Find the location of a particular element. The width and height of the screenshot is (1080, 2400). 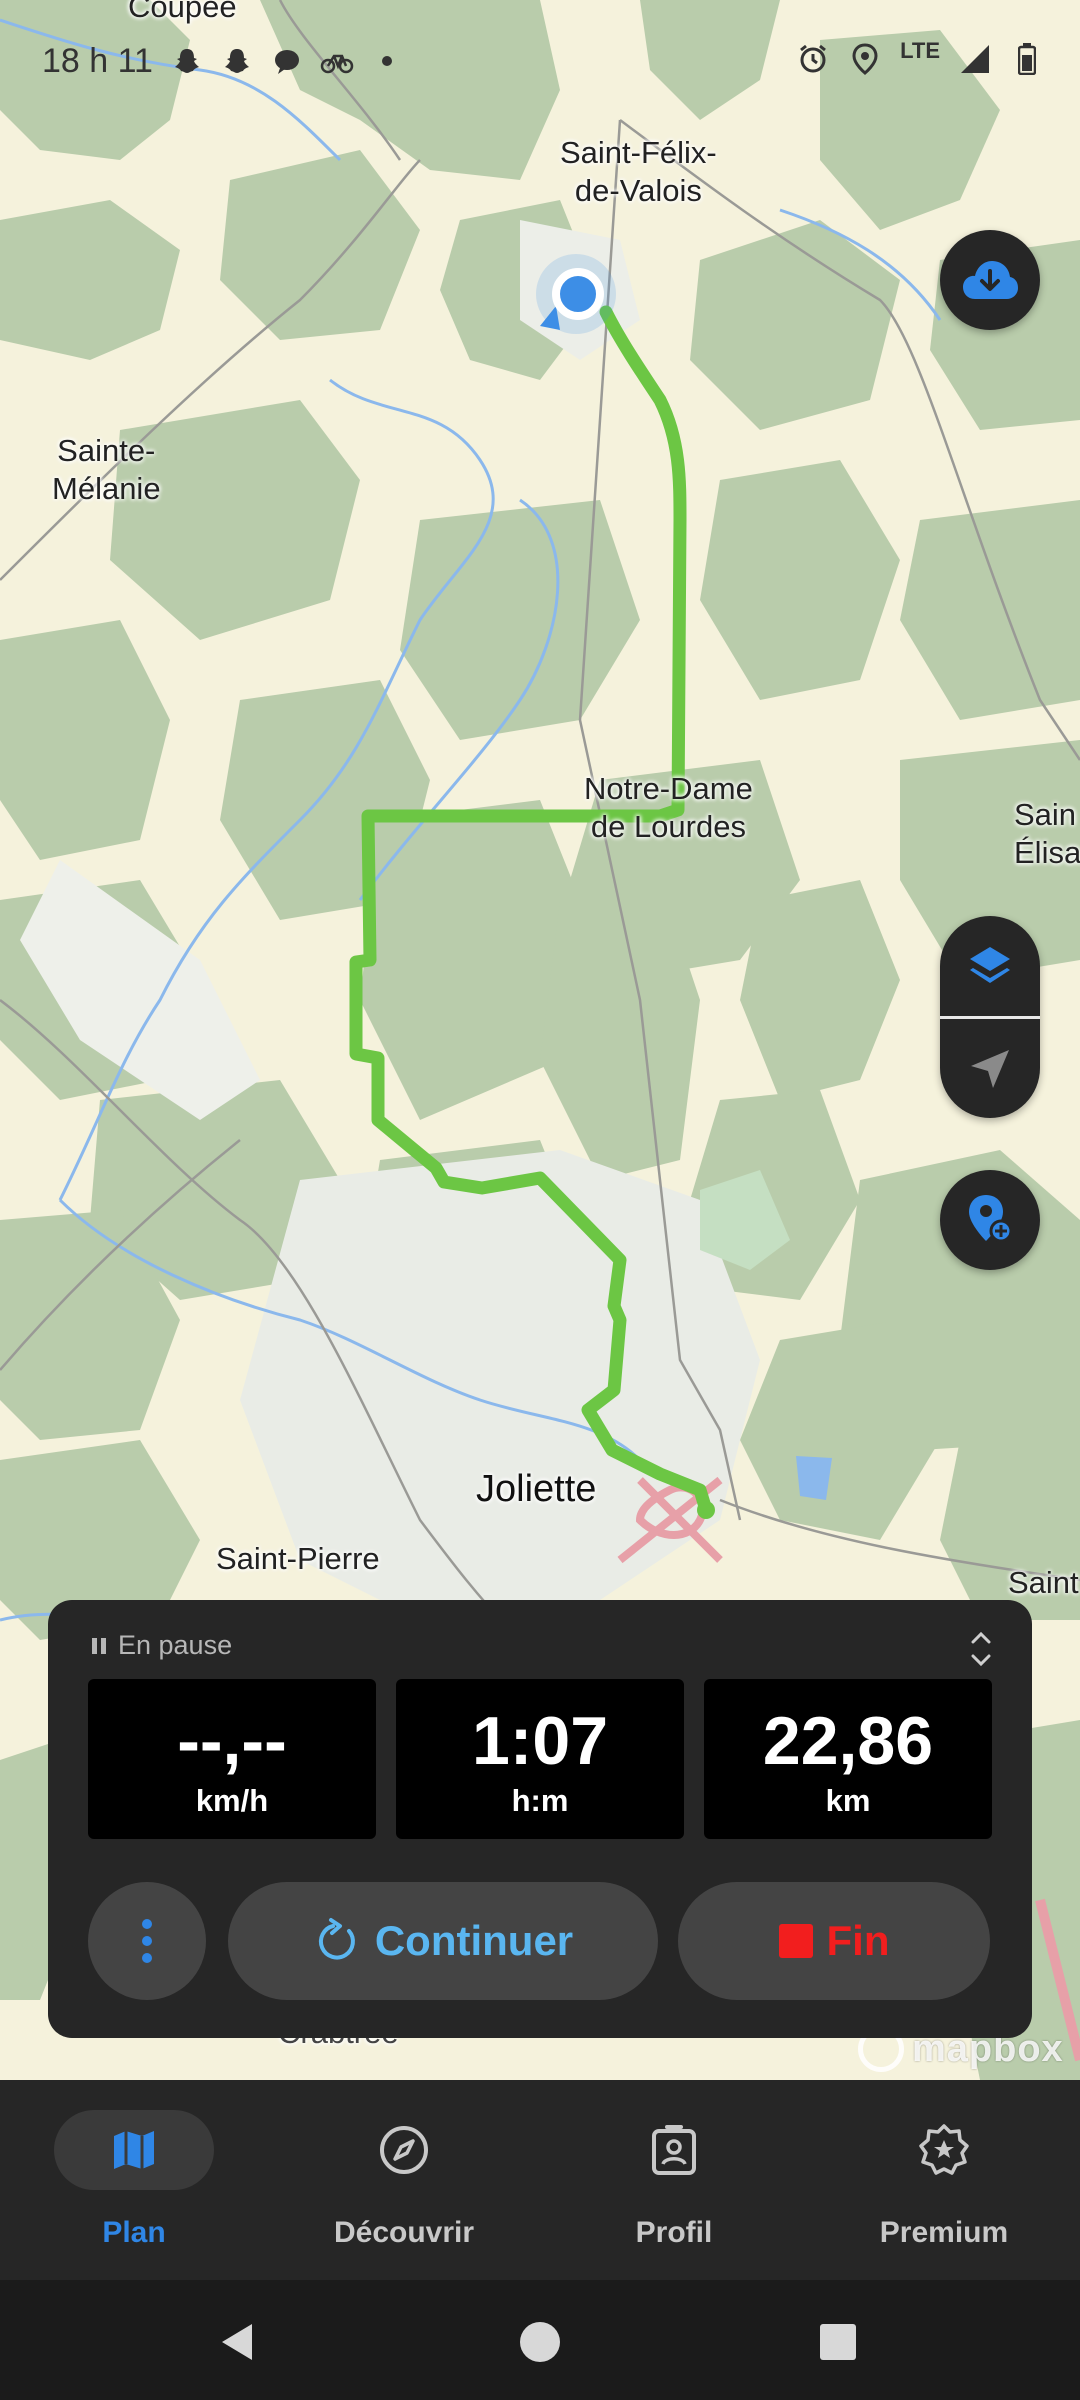

more-options-button is located at coordinates (147, 1941).